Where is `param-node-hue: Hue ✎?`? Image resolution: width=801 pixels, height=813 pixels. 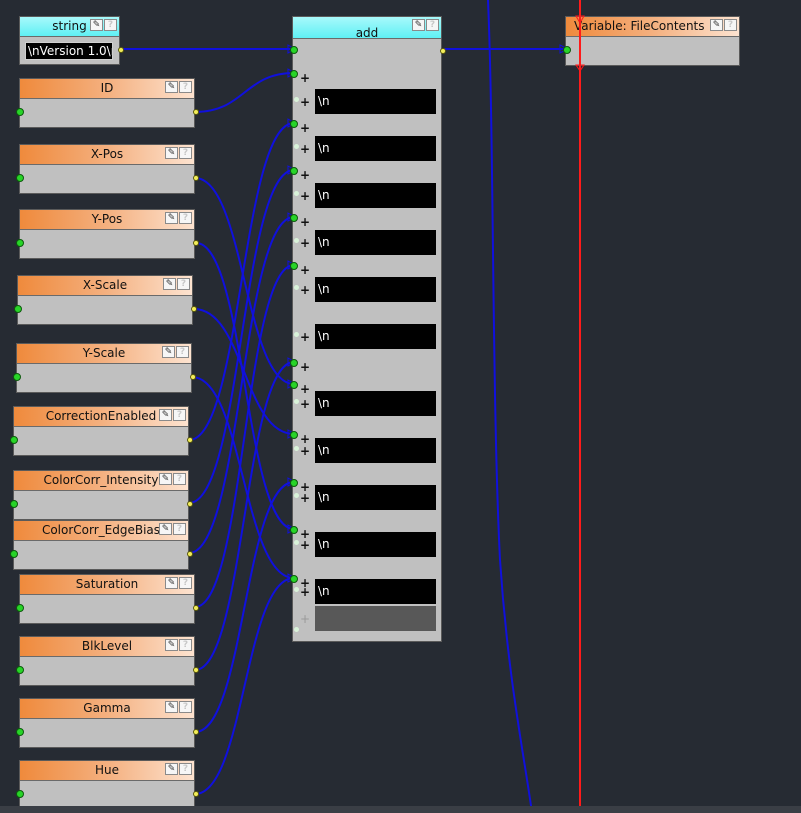 param-node-hue: Hue ✎? is located at coordinates (107, 785).